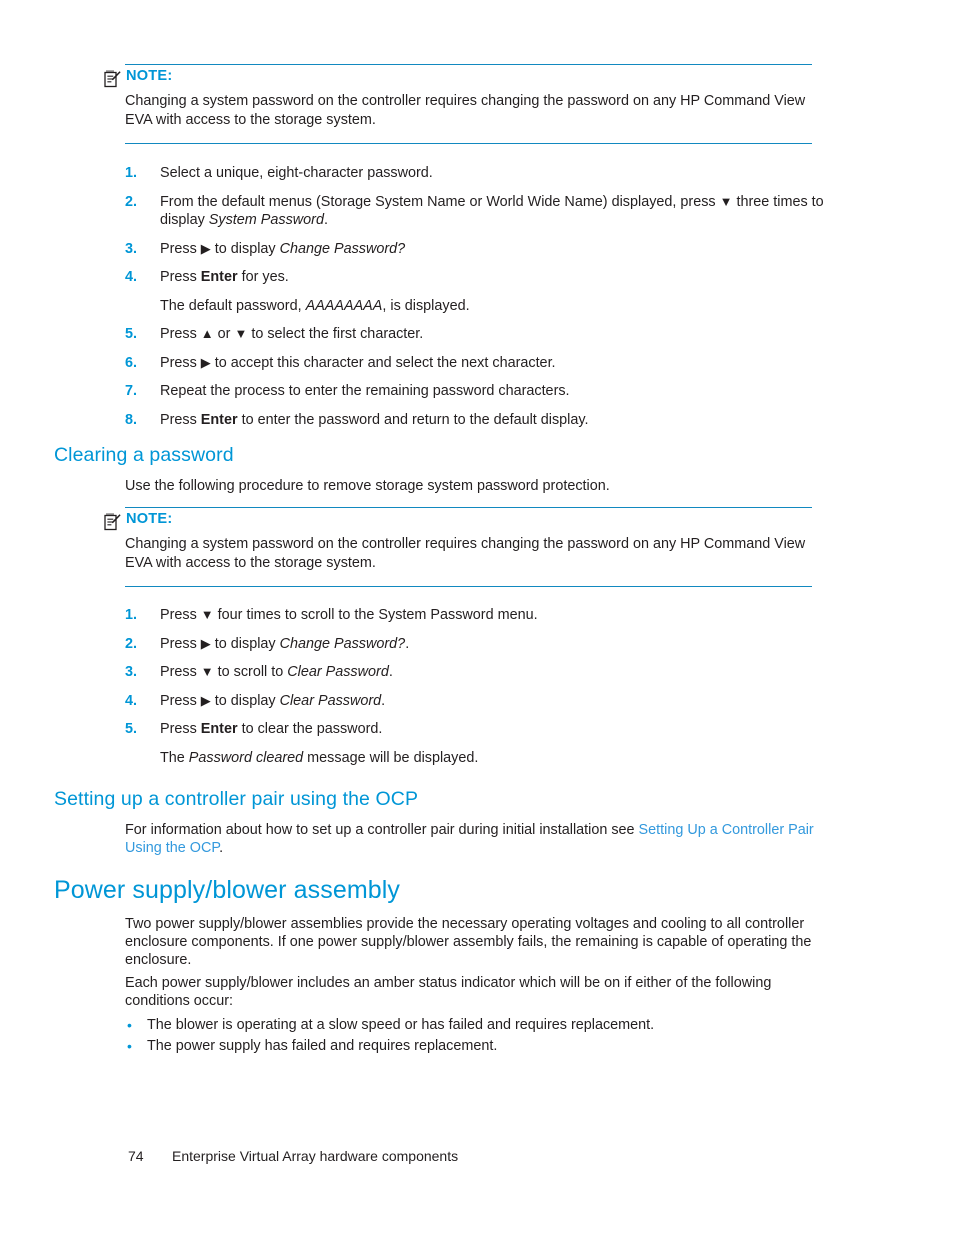  I want to click on footer-page-number: 74, so click(136, 1156).